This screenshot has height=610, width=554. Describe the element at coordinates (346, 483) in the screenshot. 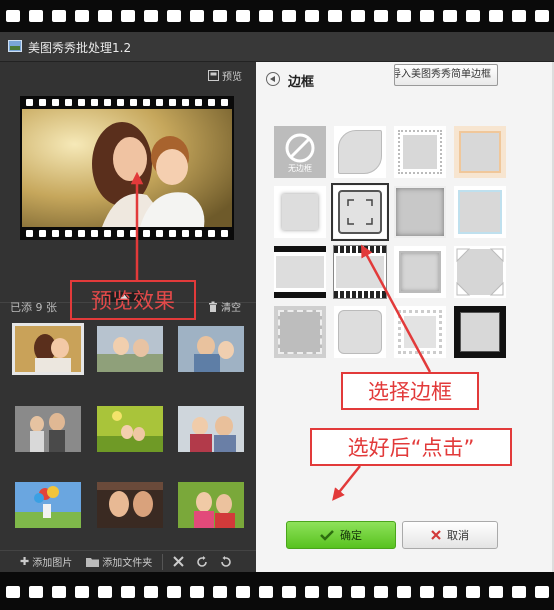

I see `arrow-to-confirm` at that location.